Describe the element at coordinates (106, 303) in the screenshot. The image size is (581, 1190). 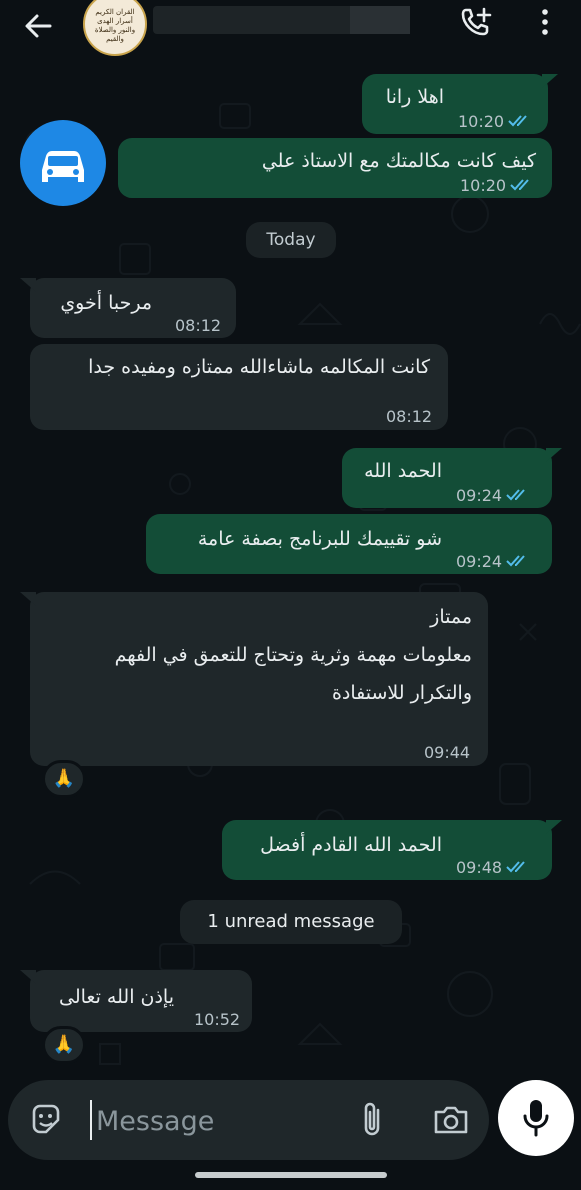
I see `message-text: مرحبا أخوي` at that location.